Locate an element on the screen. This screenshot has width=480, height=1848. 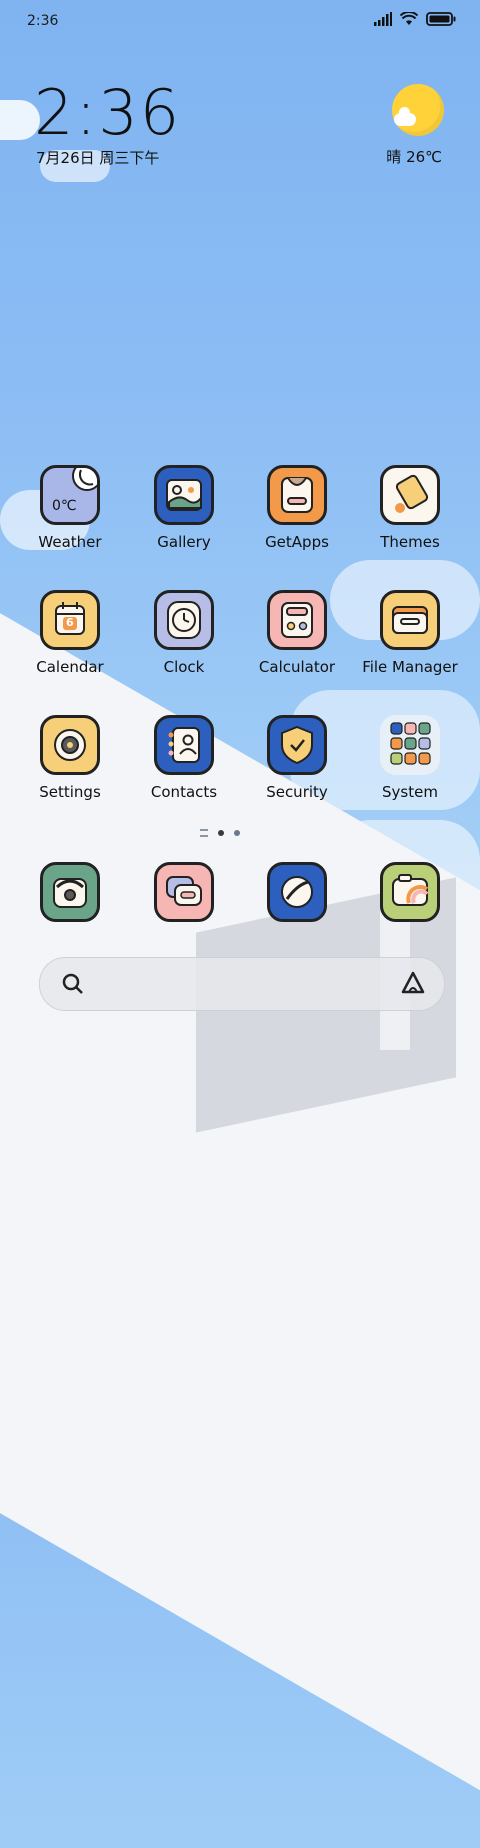
weather-app-icon: 0℃ is located at coordinates (70, 495).